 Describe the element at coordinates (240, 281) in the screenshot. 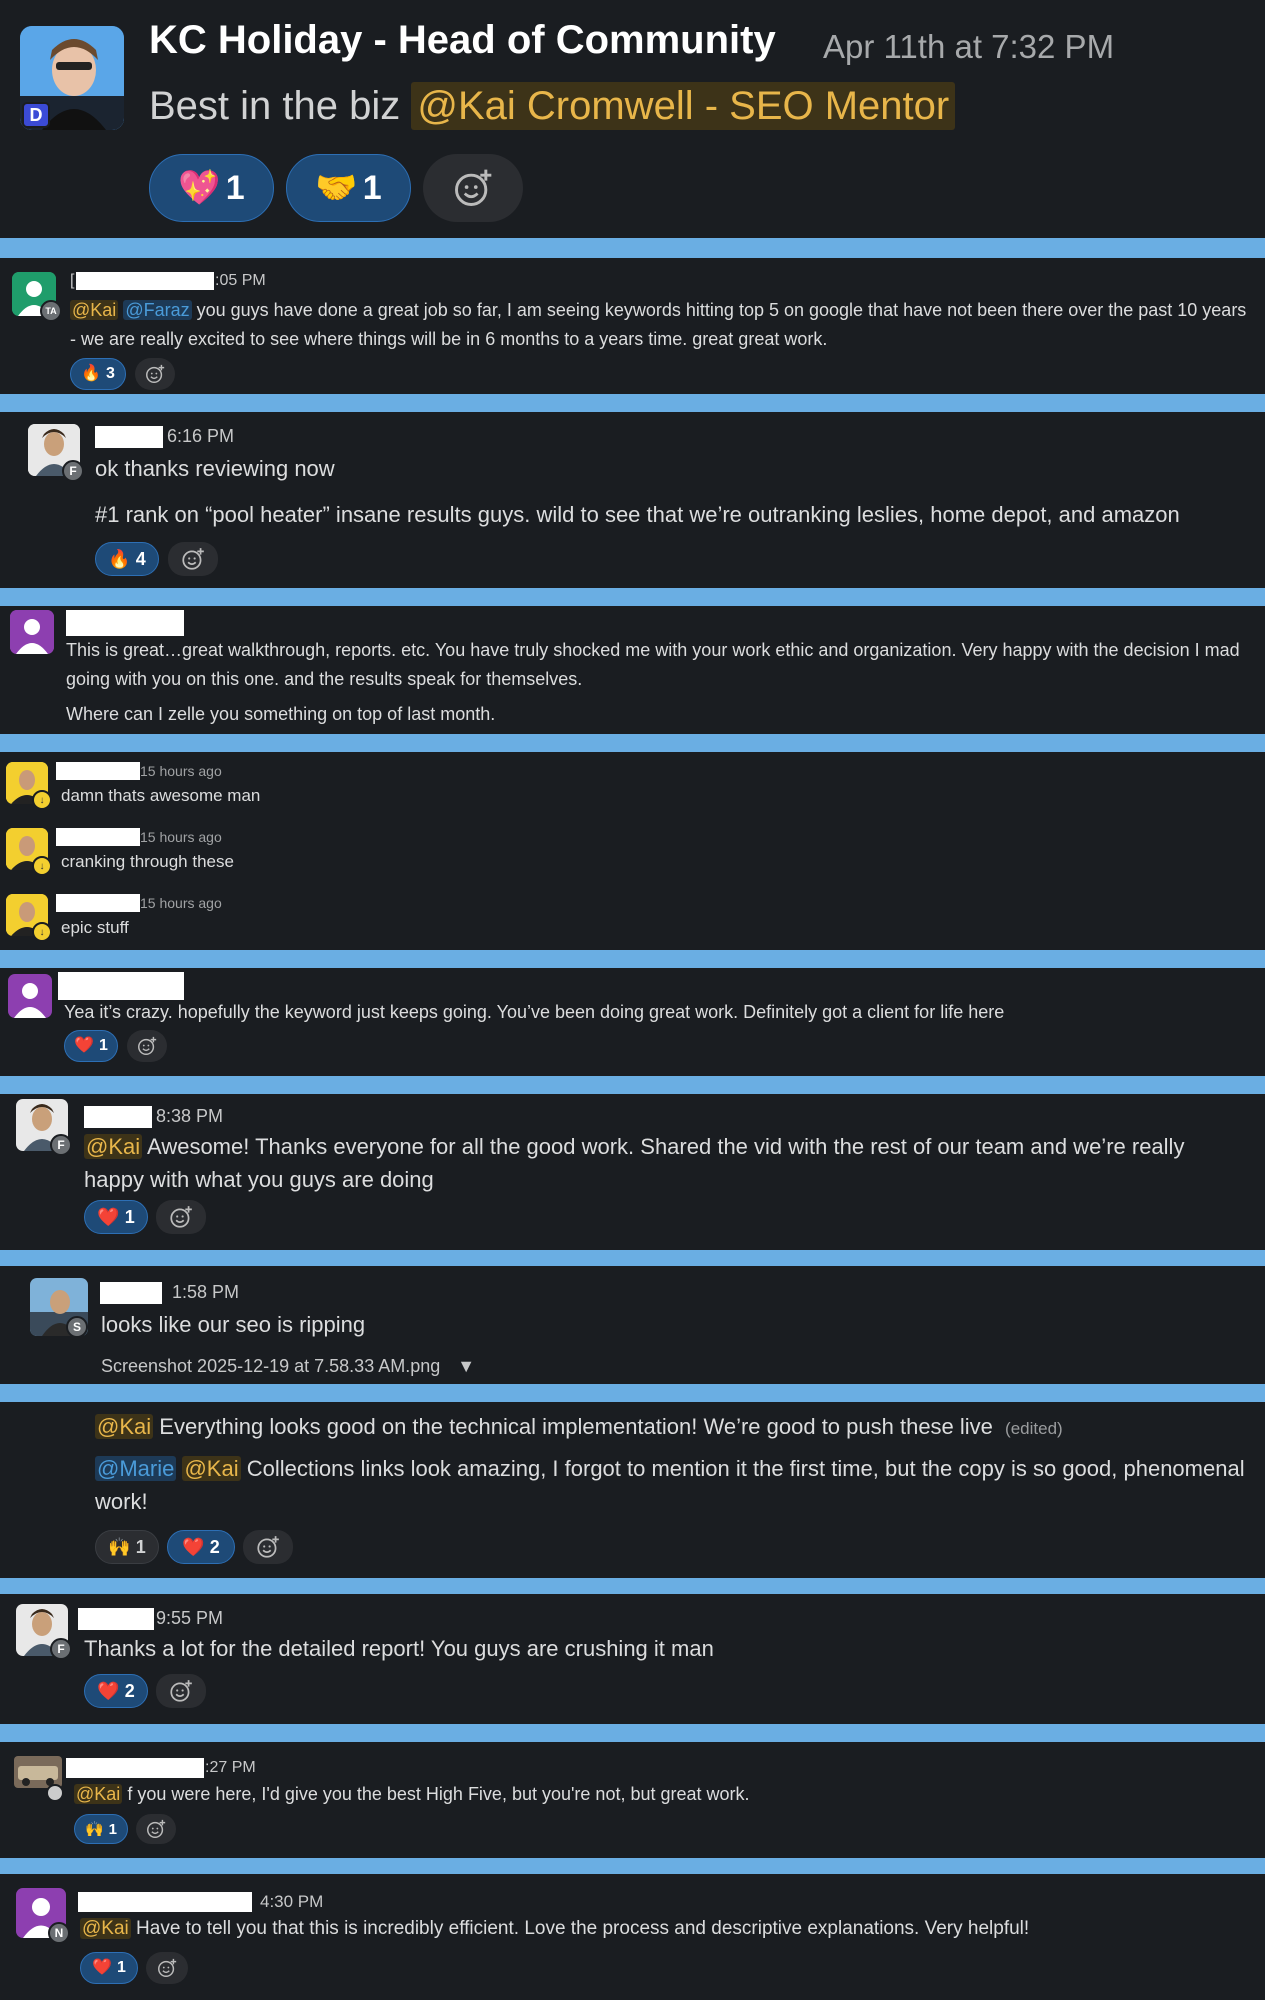

I see `timestamp: :05 PM` at that location.